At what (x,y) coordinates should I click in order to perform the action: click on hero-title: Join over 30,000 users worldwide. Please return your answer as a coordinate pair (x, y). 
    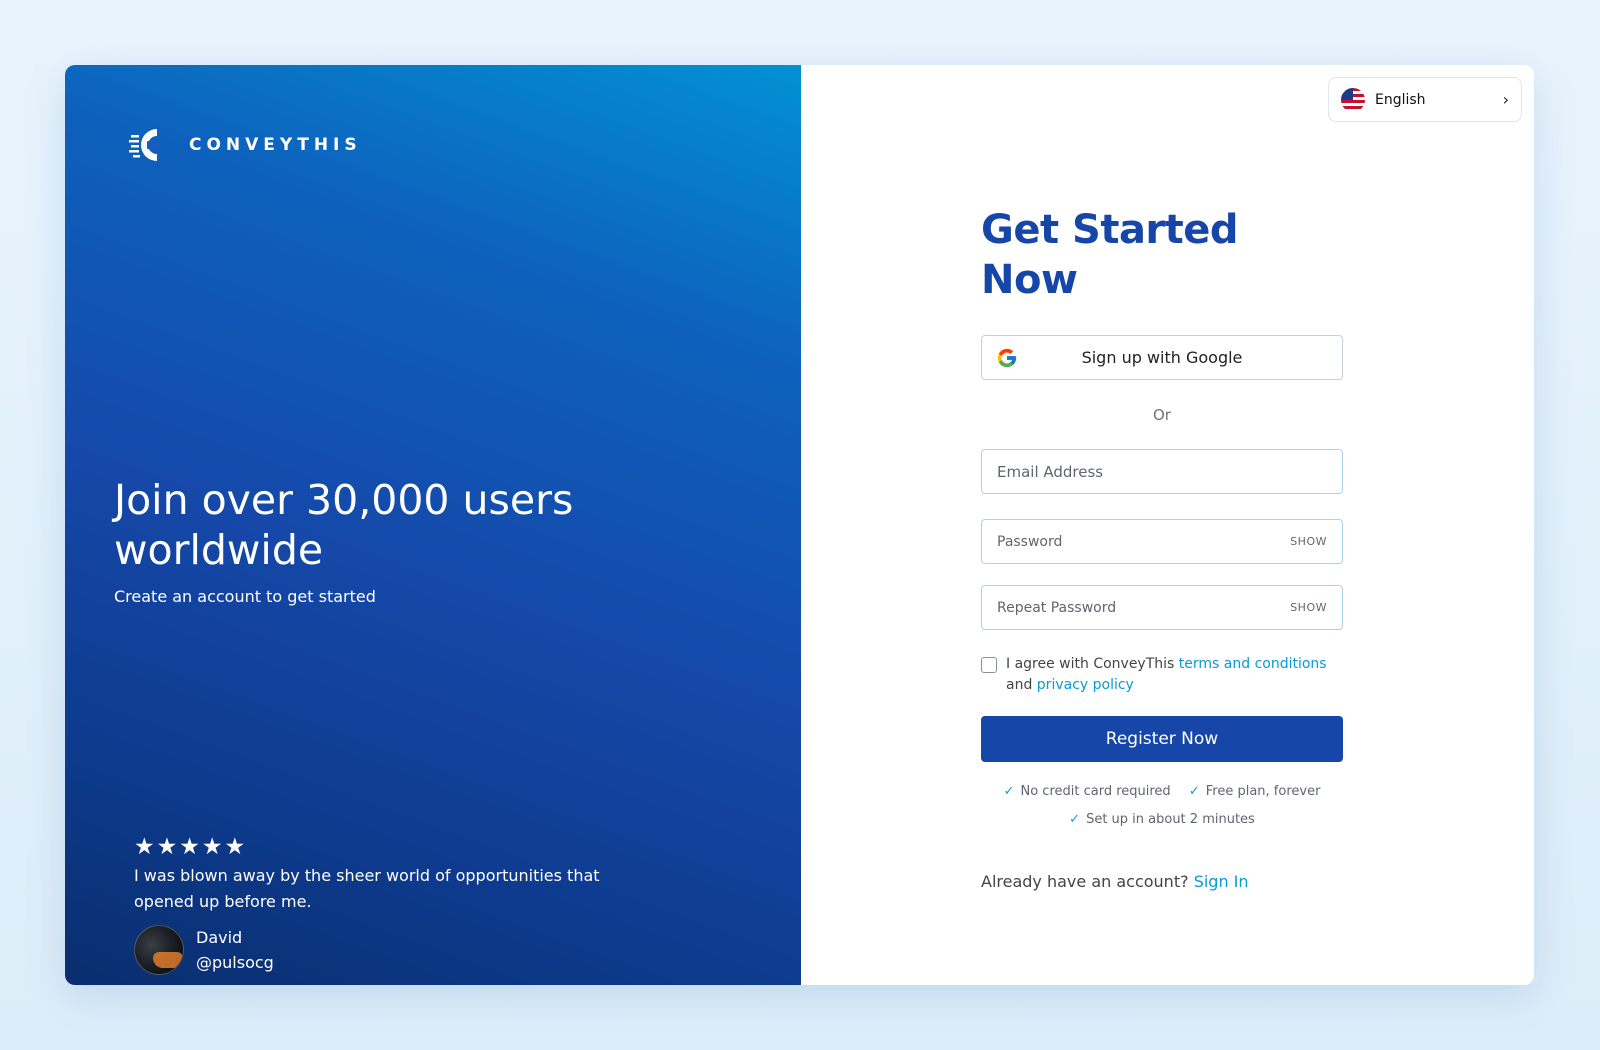
    Looking at the image, I should click on (344, 525).